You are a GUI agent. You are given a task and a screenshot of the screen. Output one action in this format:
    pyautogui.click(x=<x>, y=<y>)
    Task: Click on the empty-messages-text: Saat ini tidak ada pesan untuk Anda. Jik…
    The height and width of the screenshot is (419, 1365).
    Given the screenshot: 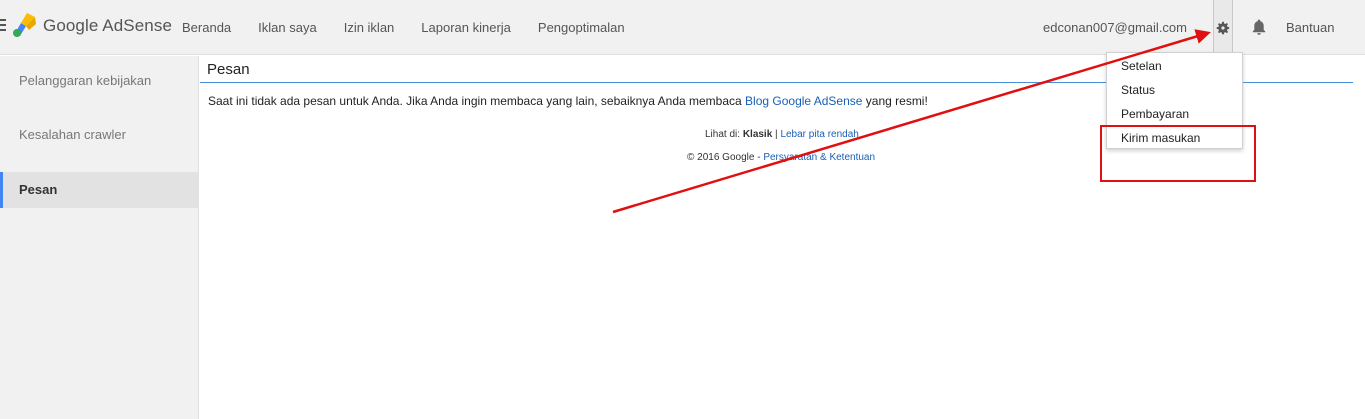 What is the action you would take?
    pyautogui.click(x=568, y=101)
    